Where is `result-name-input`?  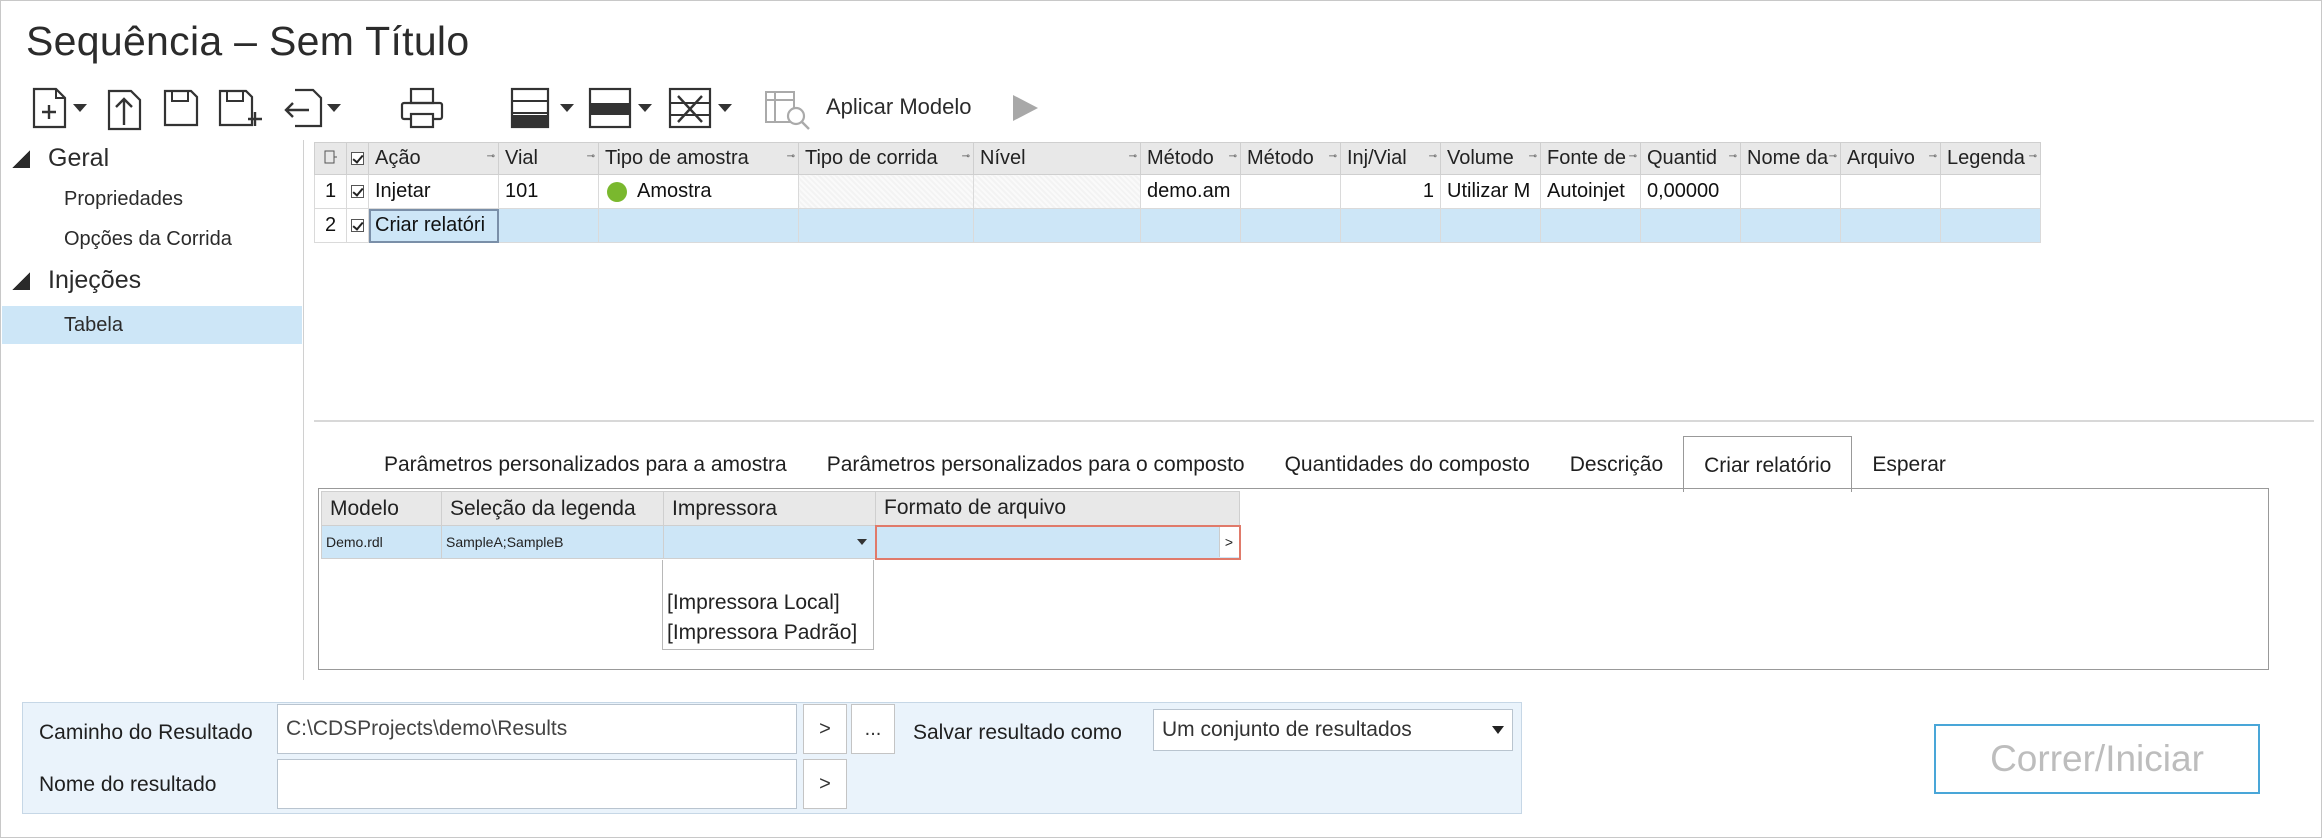
result-name-input is located at coordinates (537, 784).